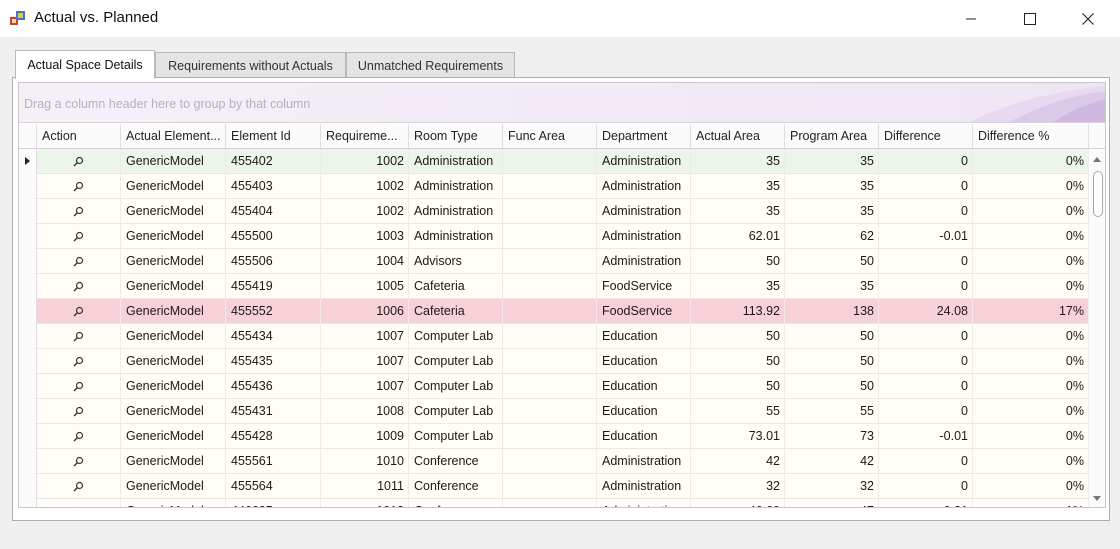 The image size is (1120, 549). Describe the element at coordinates (550, 136) in the screenshot. I see `column-header-func-area: Func Area` at that location.